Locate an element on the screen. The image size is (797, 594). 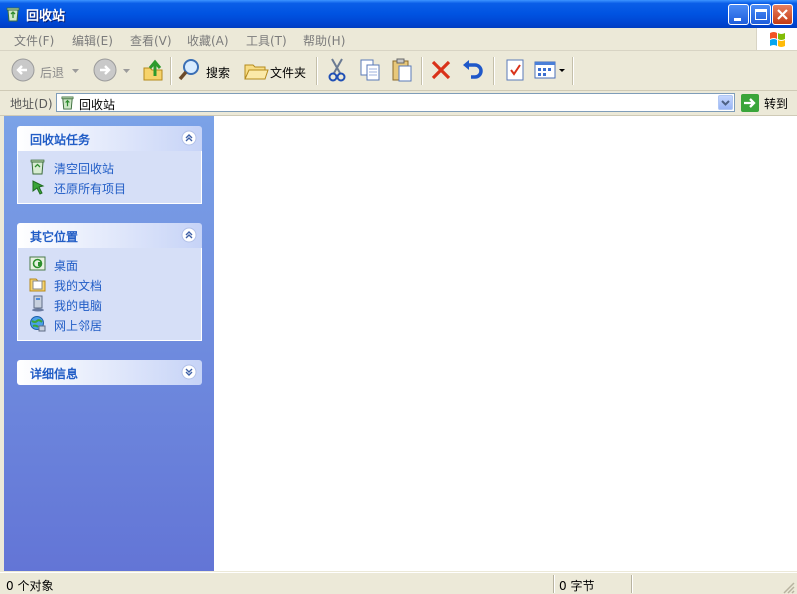
maximize-icon is located at coordinates (761, 14).